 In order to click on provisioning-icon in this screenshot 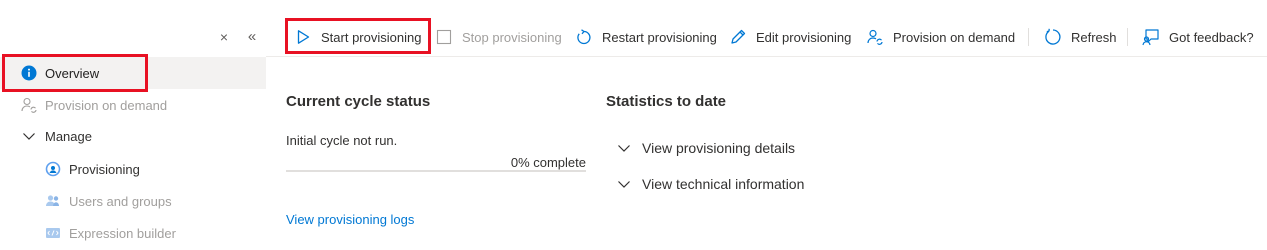, I will do `click(53, 169)`.